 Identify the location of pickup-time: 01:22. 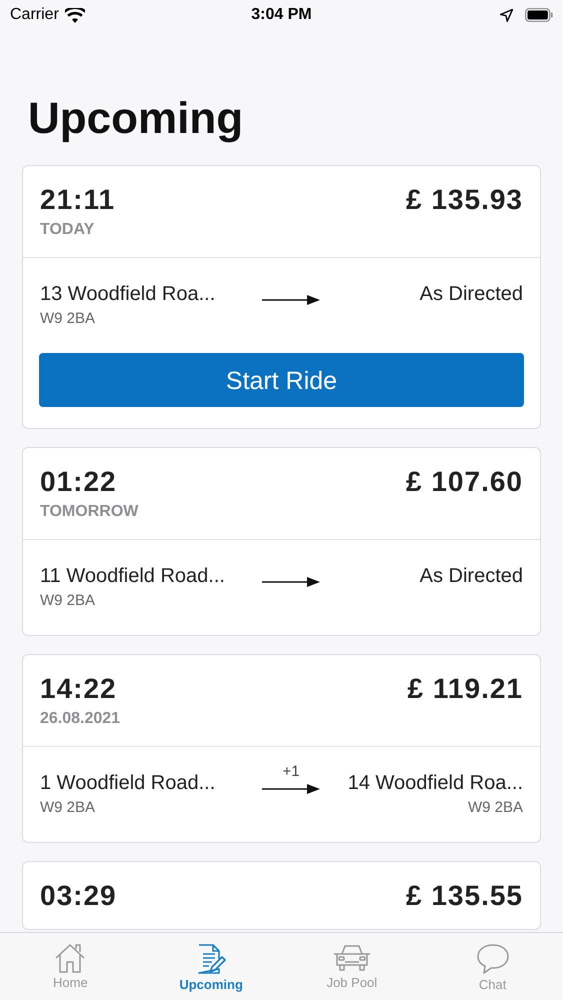
(79, 482).